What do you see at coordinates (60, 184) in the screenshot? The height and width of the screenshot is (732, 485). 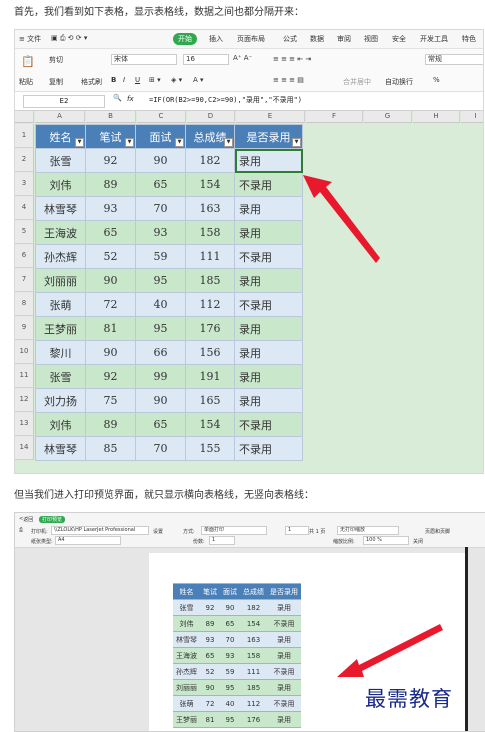 I see `table-cell: 刘伟` at bounding box center [60, 184].